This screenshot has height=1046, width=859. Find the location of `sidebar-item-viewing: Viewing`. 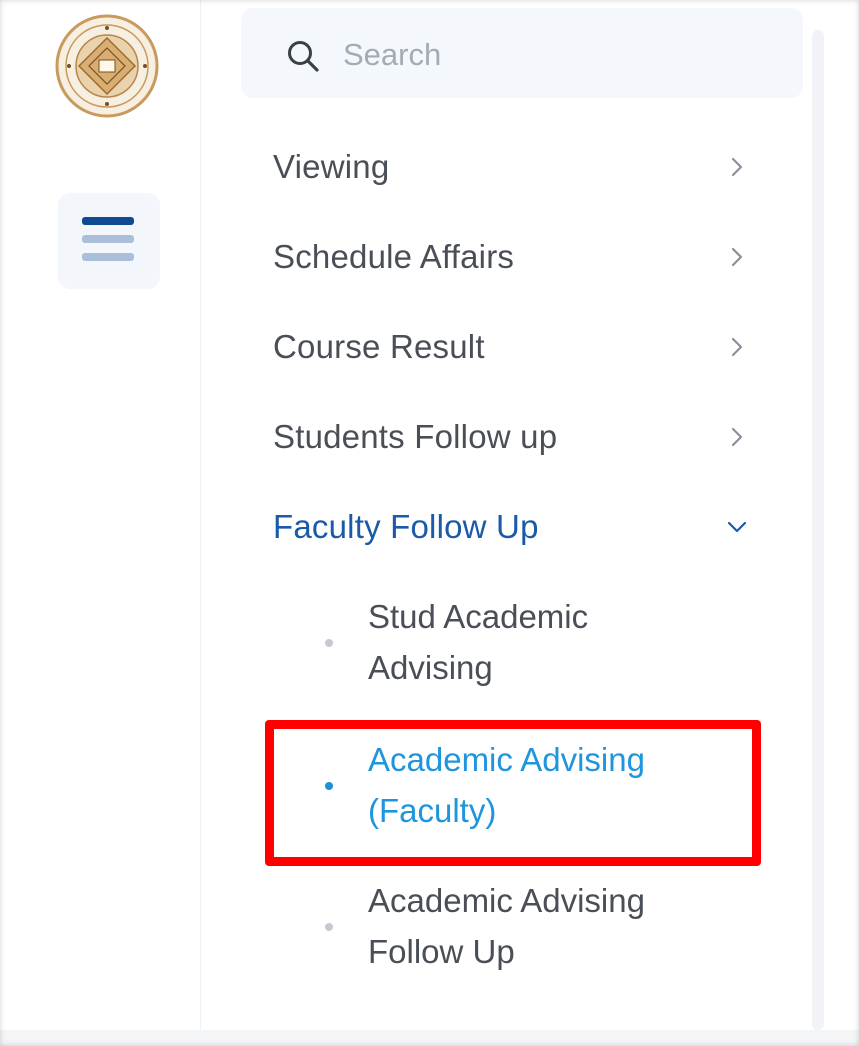

sidebar-item-viewing: Viewing is located at coordinates (513, 167).